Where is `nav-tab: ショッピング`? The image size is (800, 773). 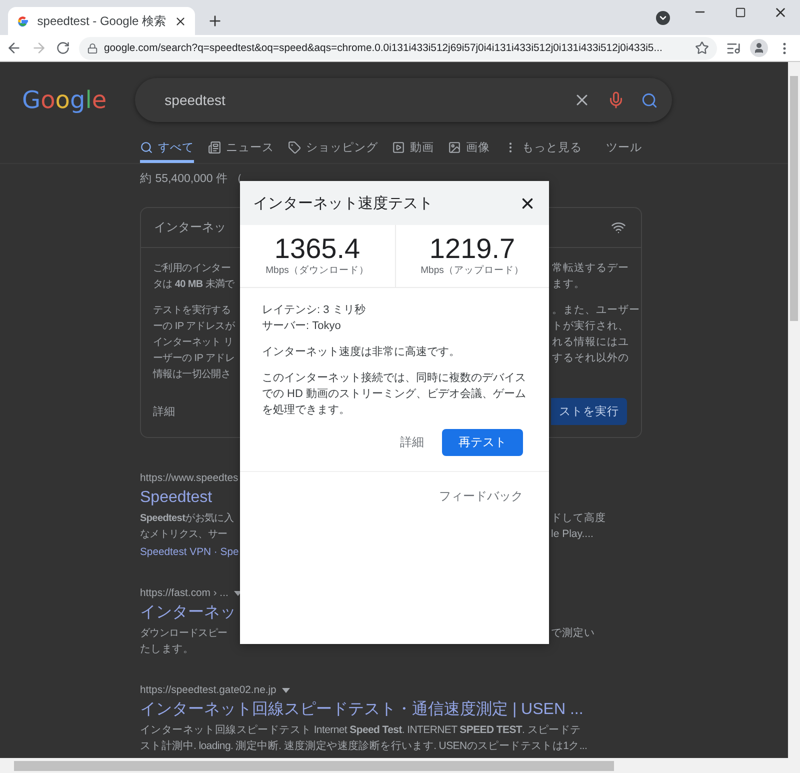 nav-tab: ショッピング is located at coordinates (333, 148).